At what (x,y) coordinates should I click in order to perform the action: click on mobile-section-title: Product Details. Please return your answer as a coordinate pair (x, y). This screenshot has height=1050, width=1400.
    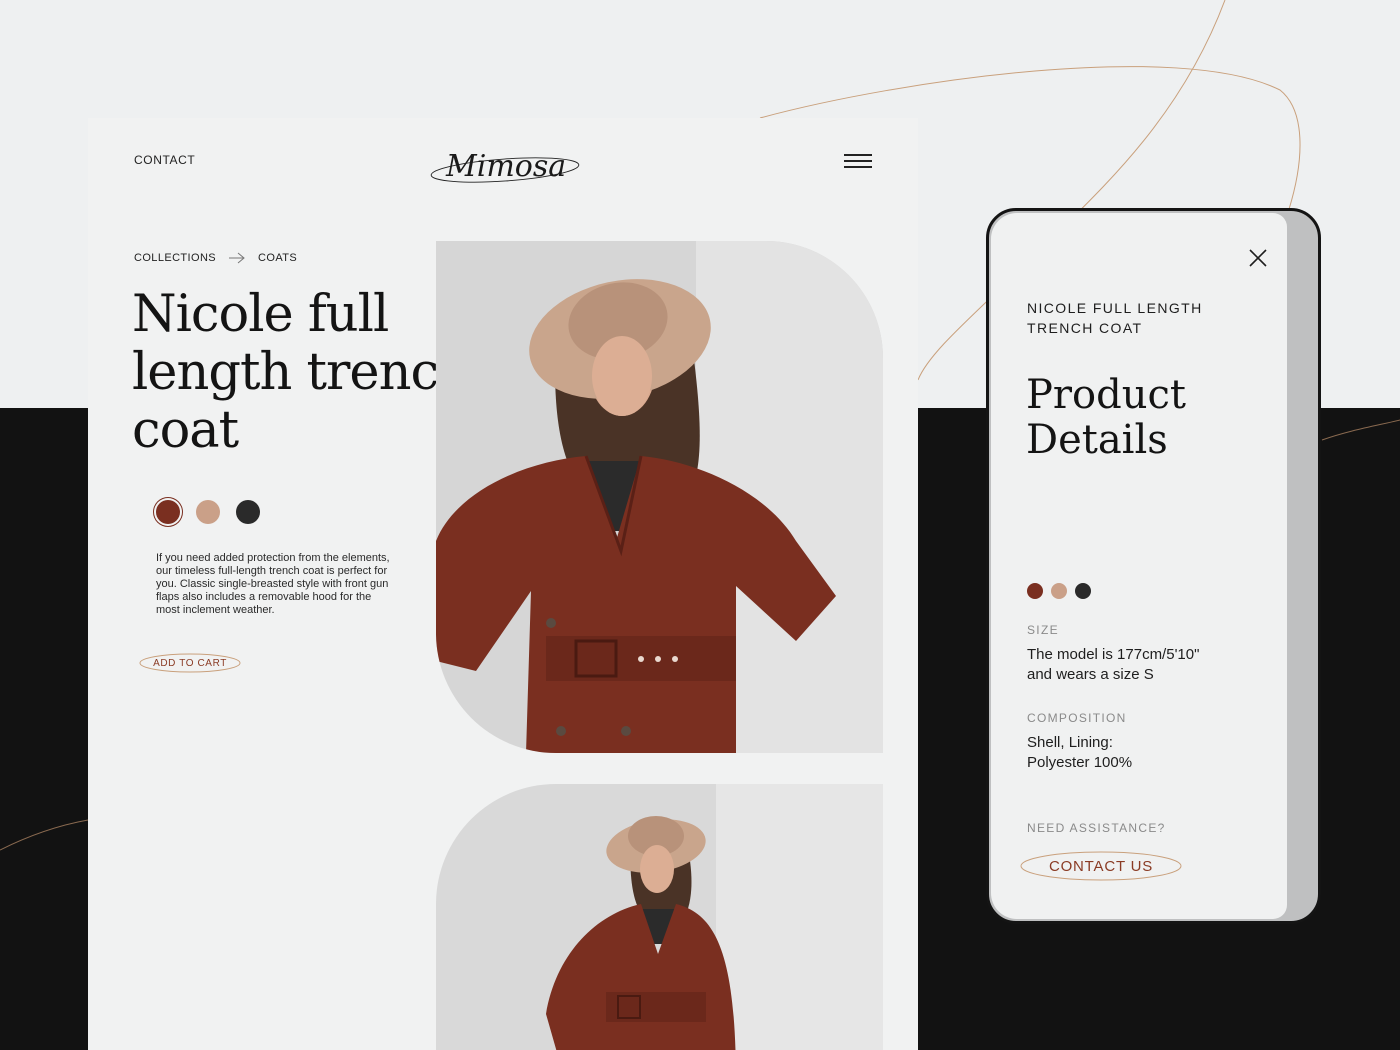
    Looking at the image, I should click on (1126, 418).